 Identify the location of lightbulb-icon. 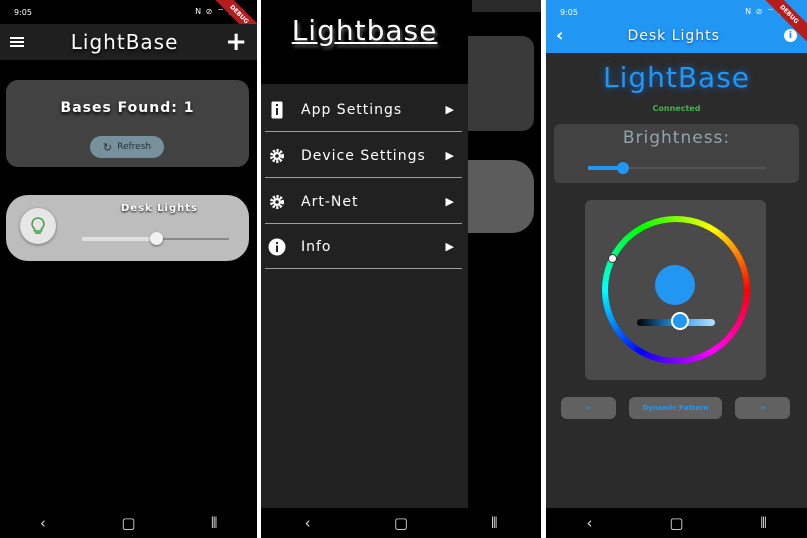
(38, 225).